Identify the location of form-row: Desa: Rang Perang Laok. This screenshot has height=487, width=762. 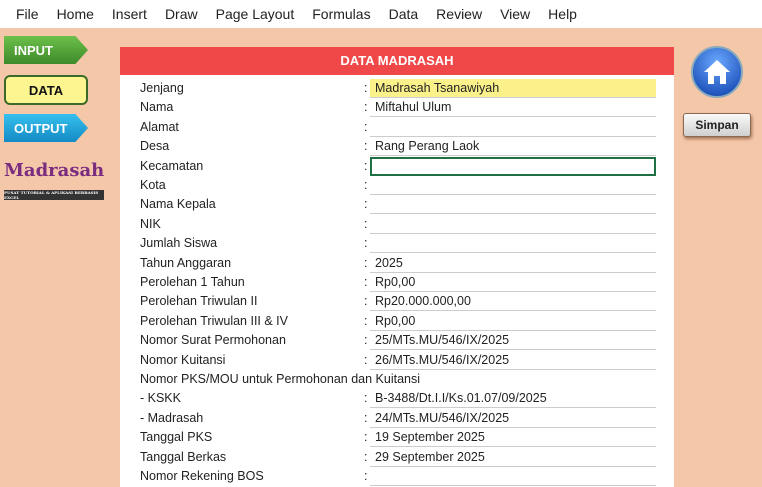
(397, 147).